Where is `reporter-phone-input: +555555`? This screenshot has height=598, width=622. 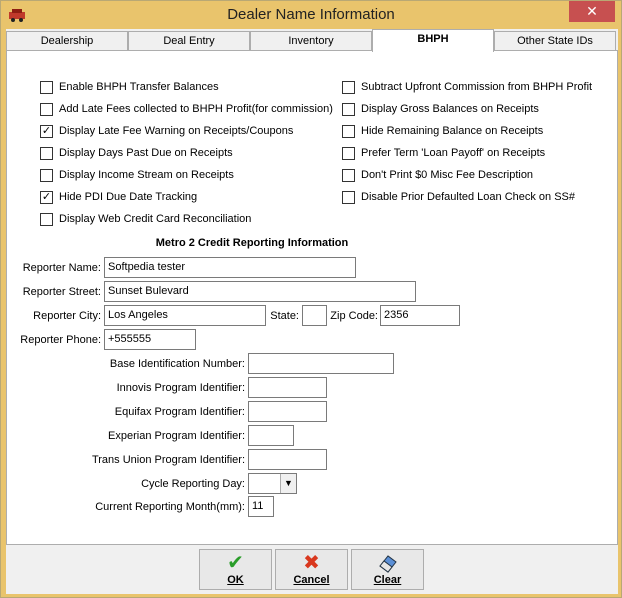
reporter-phone-input: +555555 is located at coordinates (150, 339).